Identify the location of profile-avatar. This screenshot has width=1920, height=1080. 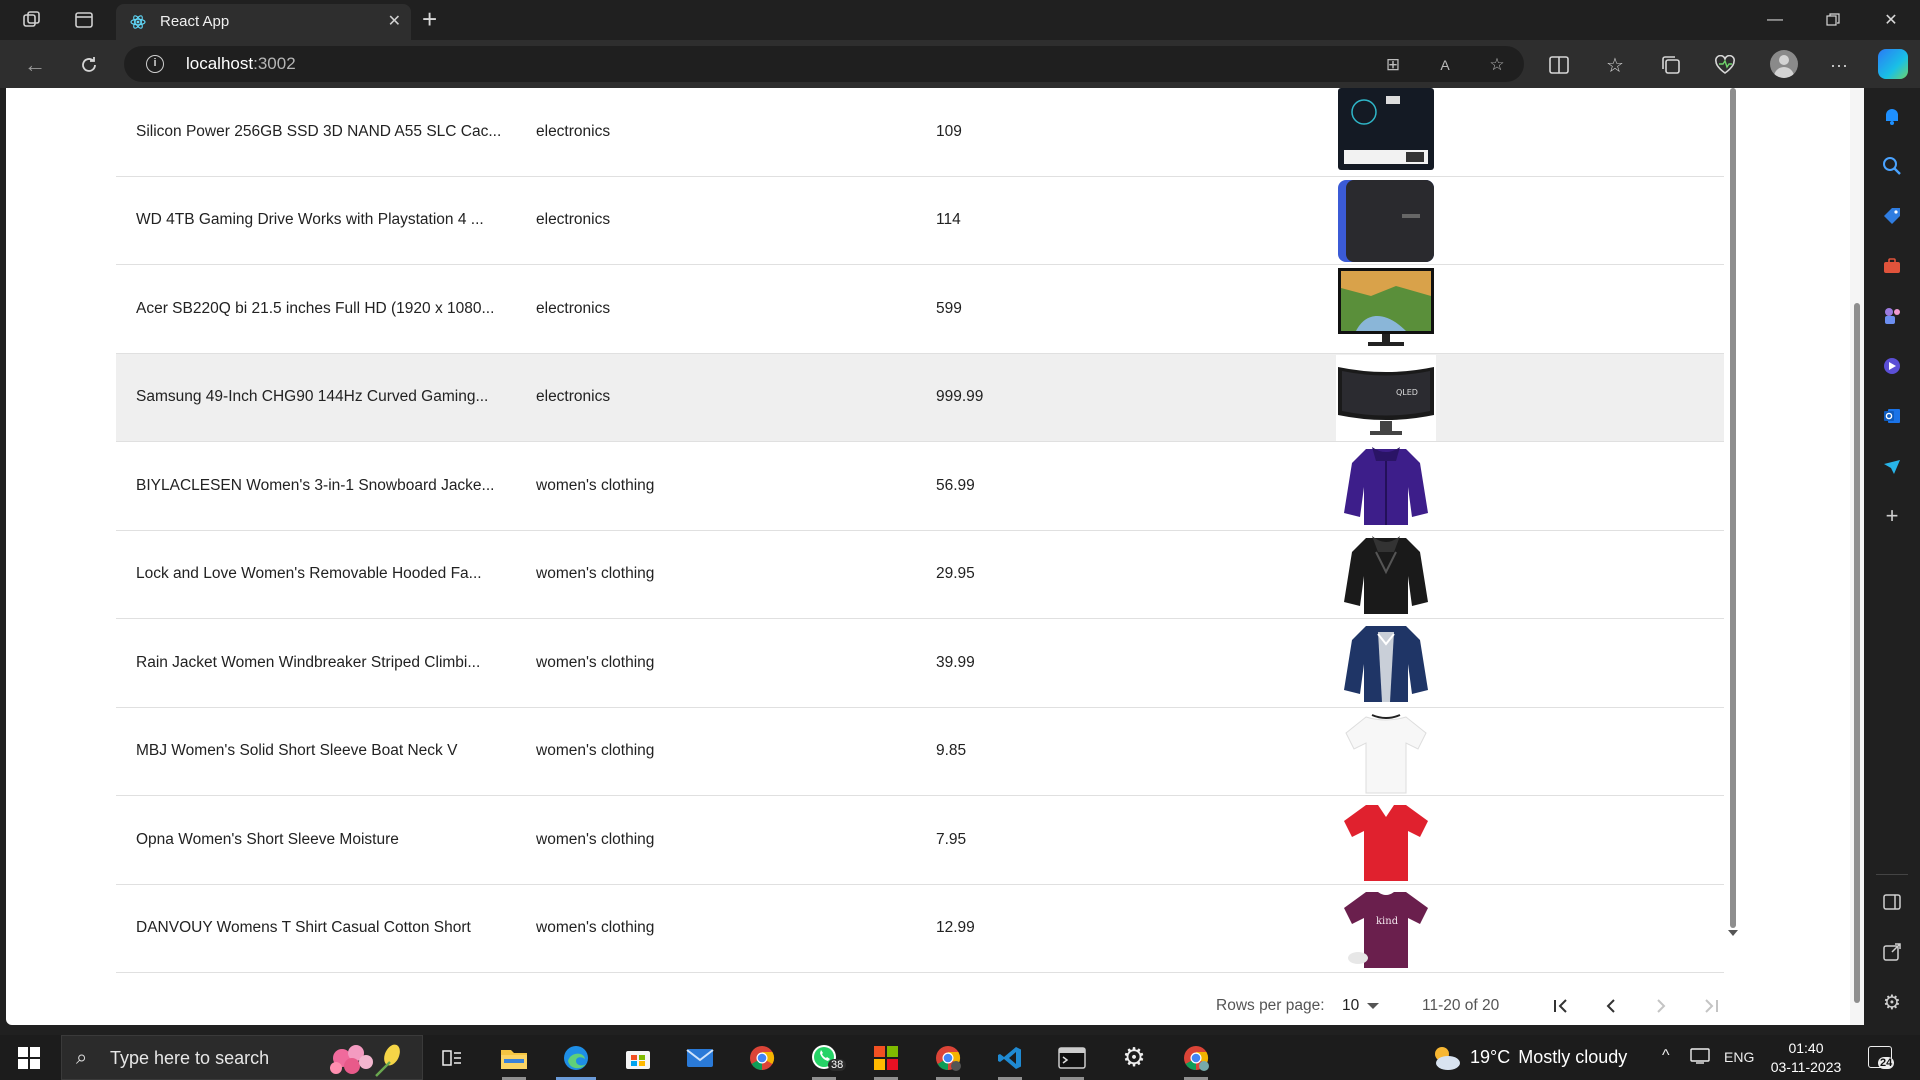
(1784, 64).